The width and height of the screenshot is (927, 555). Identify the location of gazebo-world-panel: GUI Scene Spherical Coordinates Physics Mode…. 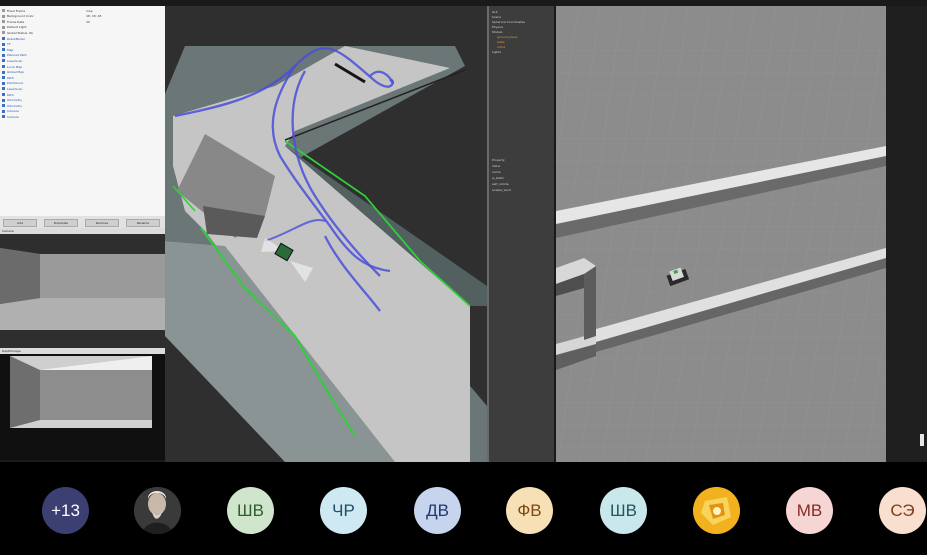
(521, 234).